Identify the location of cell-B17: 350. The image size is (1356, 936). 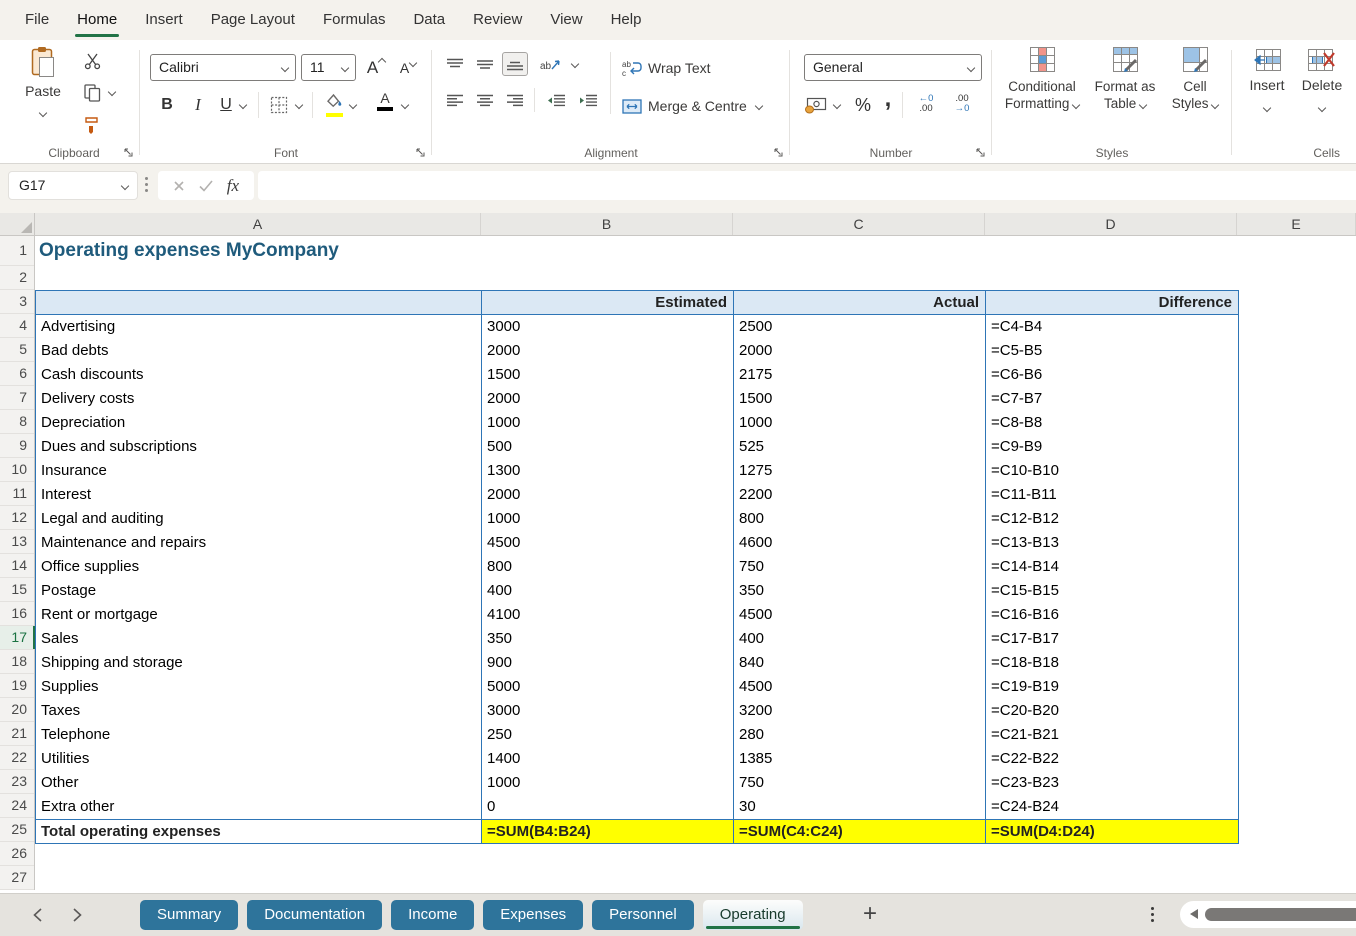
(608, 639).